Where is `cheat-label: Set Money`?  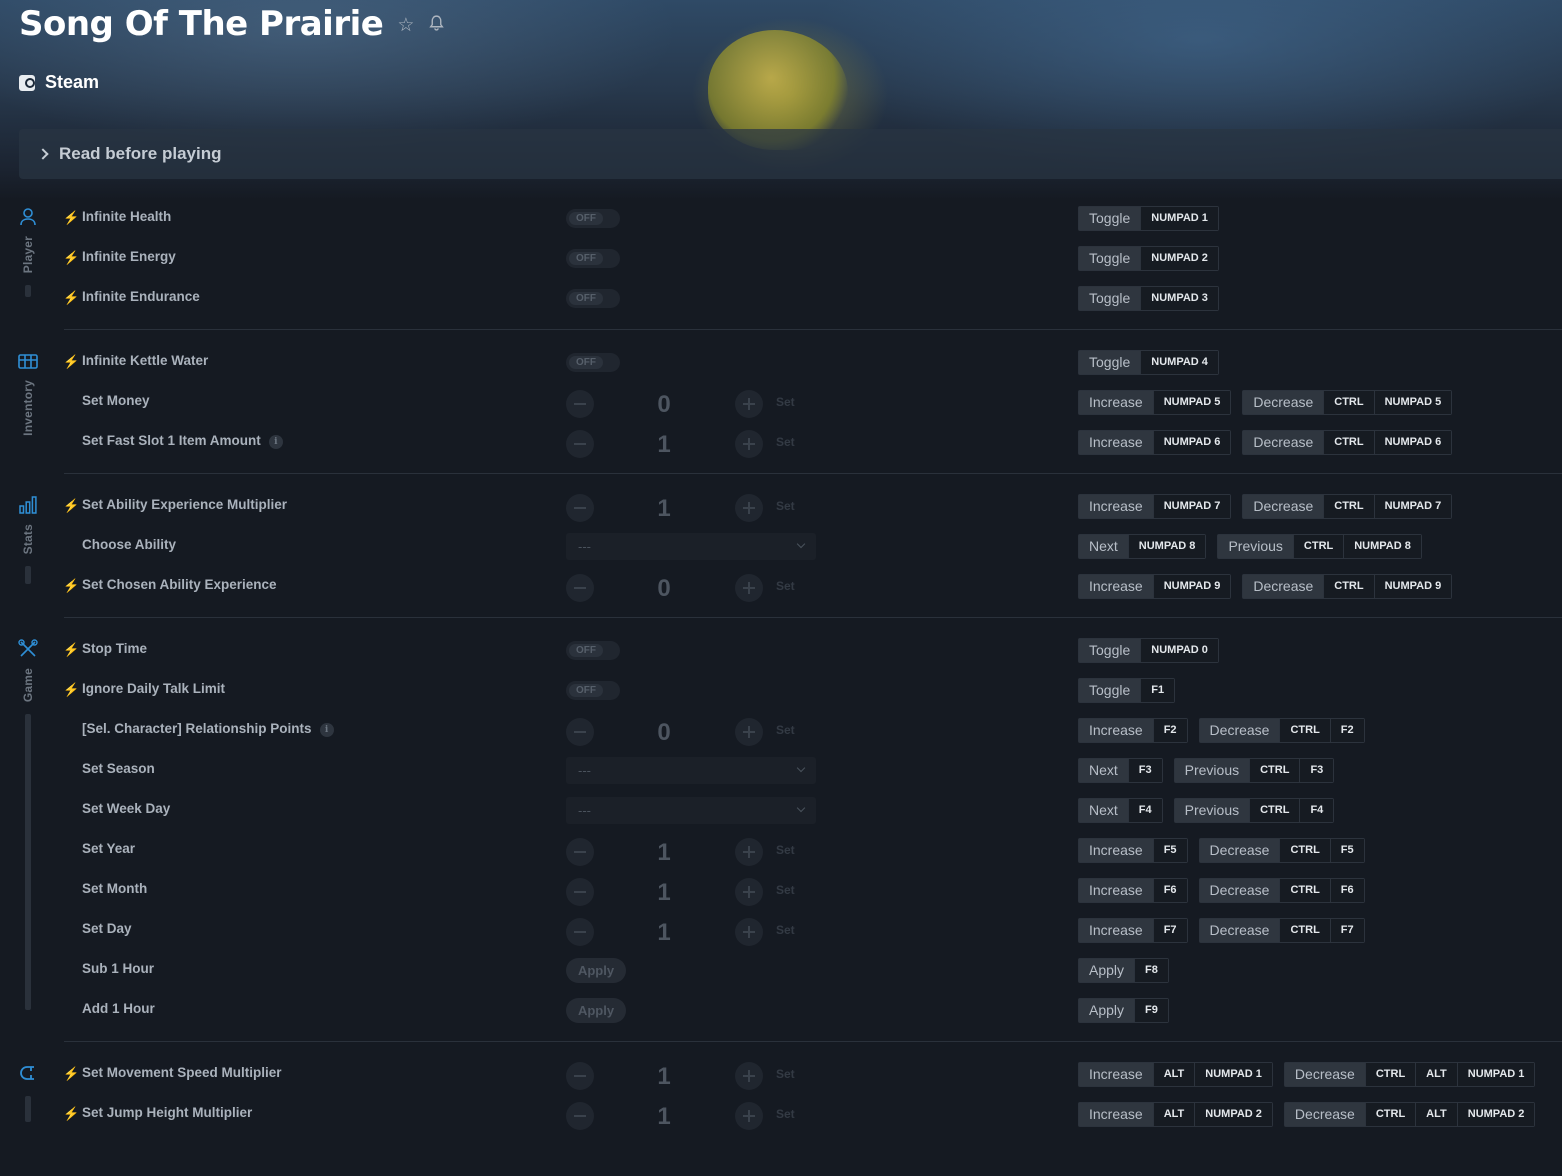
cheat-label: Set Money is located at coordinates (116, 400).